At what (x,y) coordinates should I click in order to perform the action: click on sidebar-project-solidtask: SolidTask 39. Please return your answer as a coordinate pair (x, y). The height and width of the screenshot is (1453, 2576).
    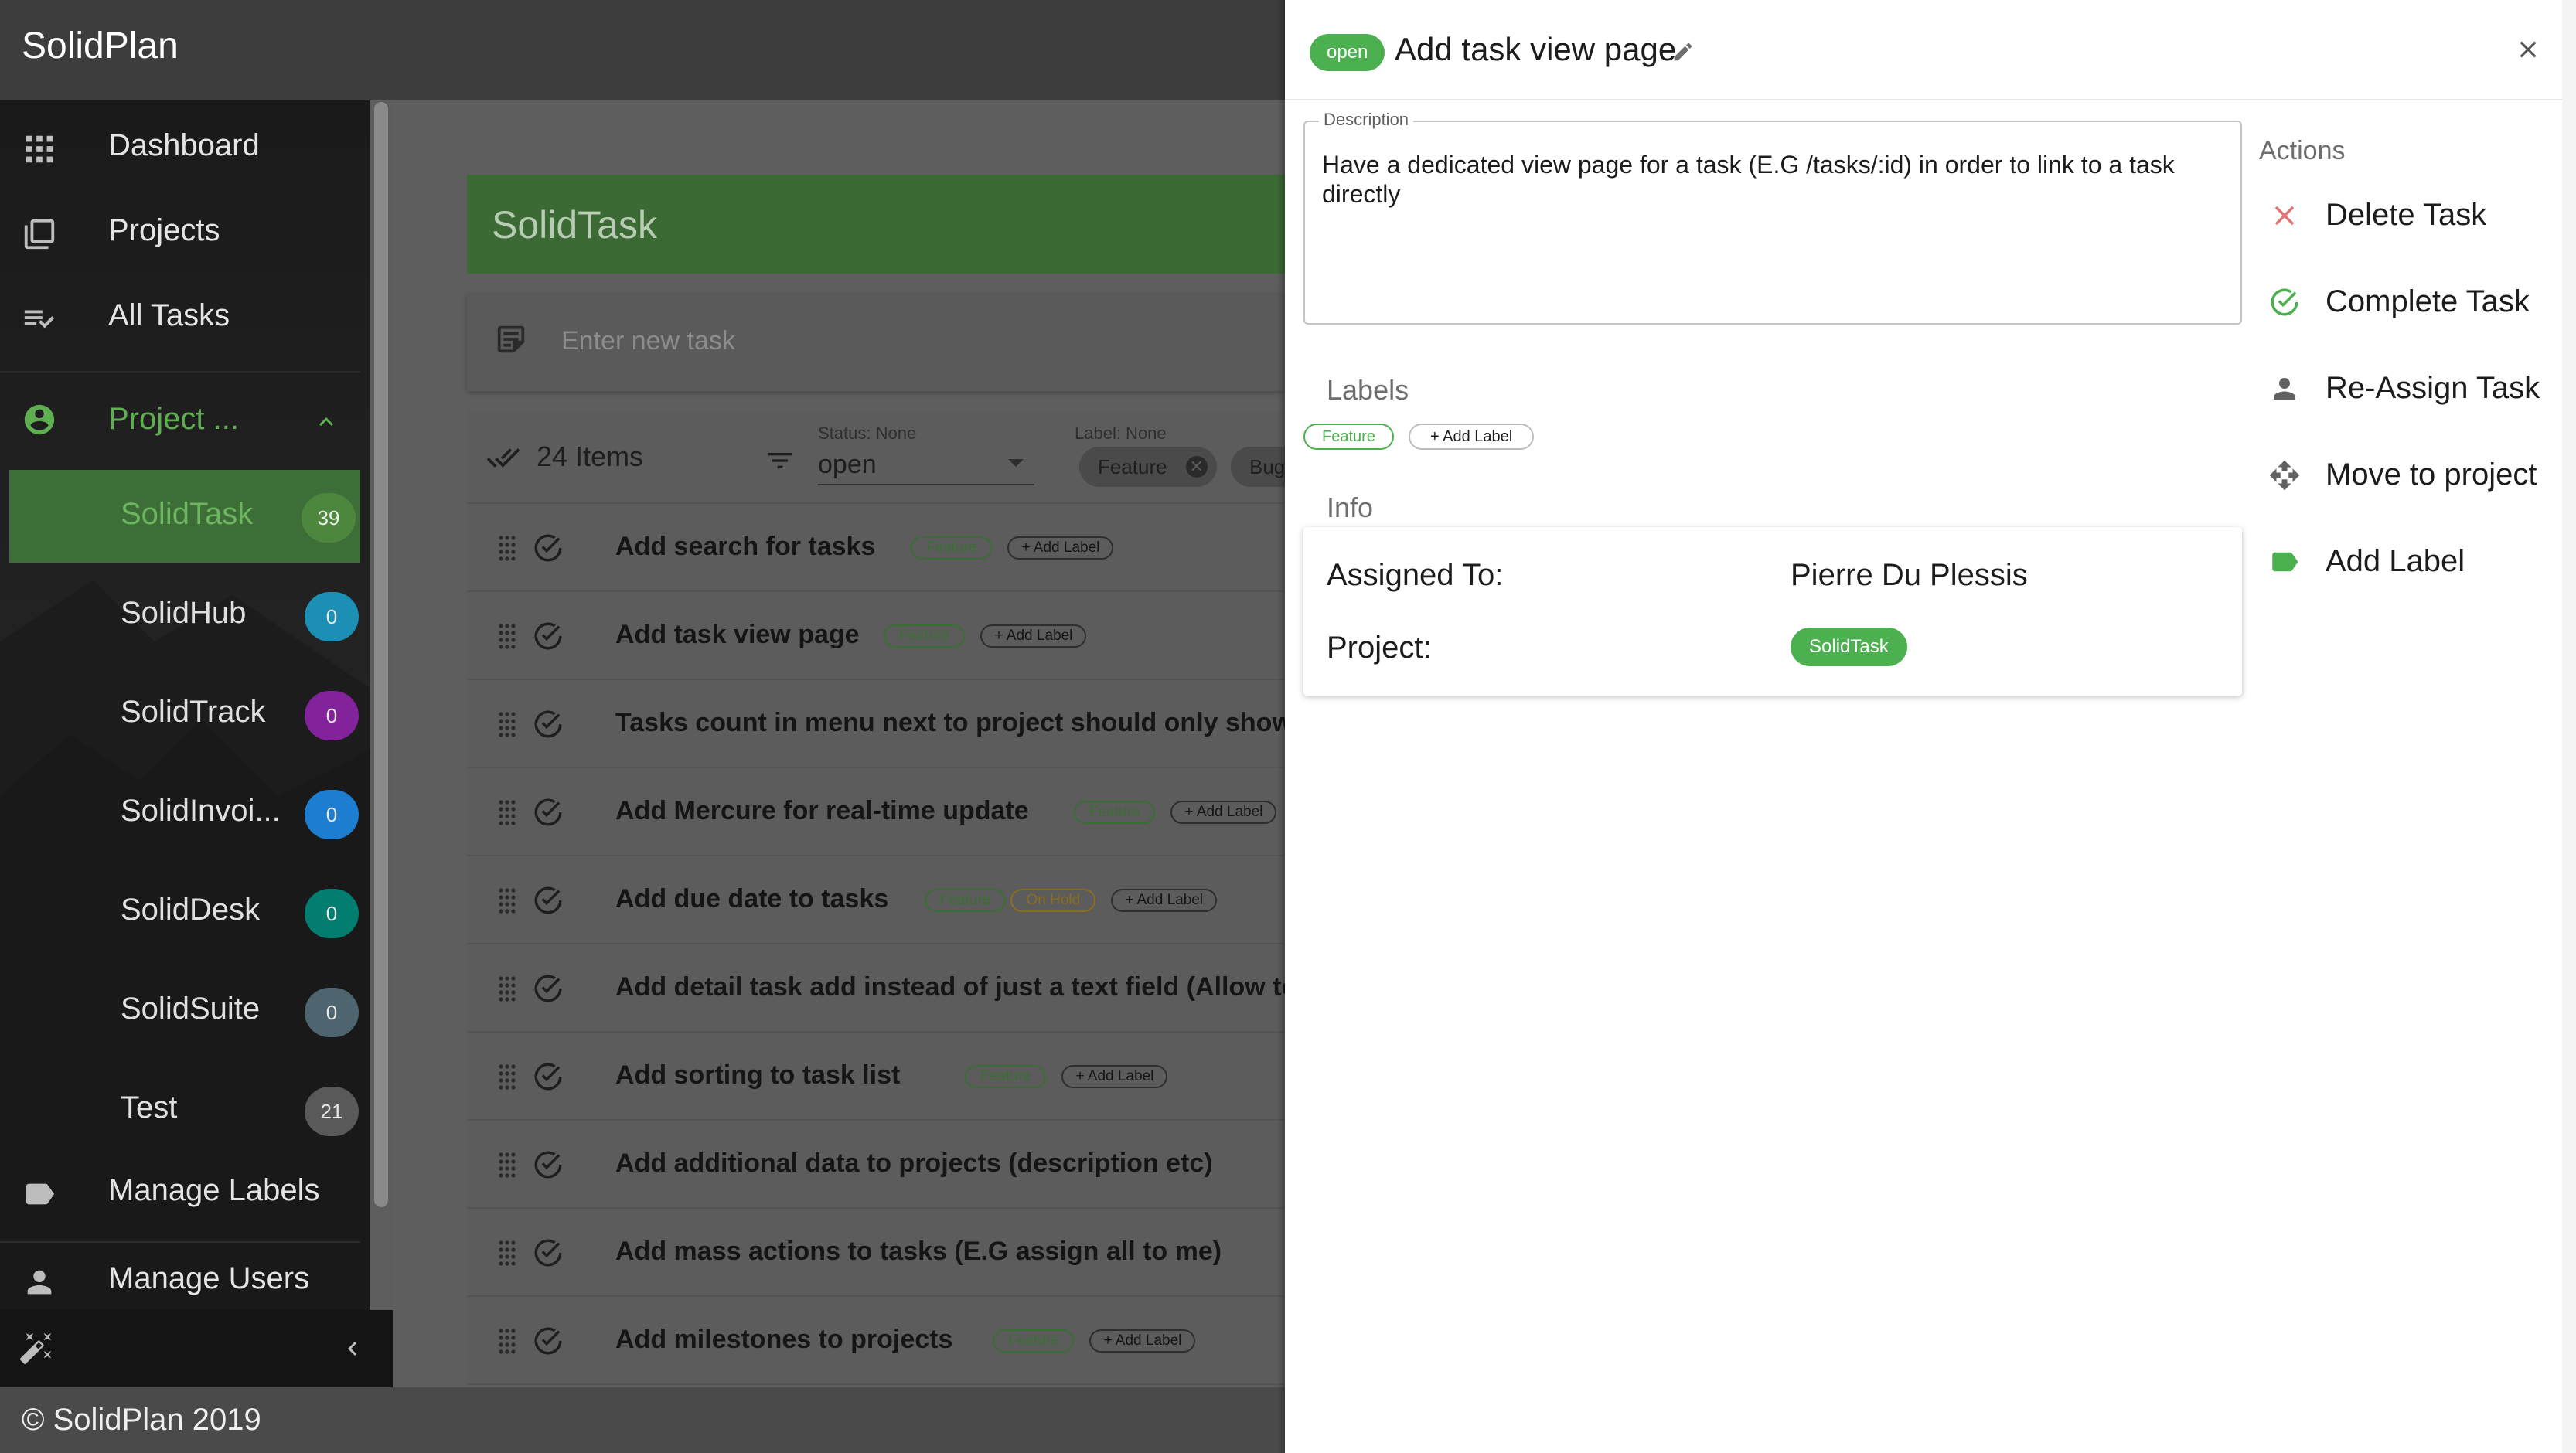
    Looking at the image, I should click on (184, 516).